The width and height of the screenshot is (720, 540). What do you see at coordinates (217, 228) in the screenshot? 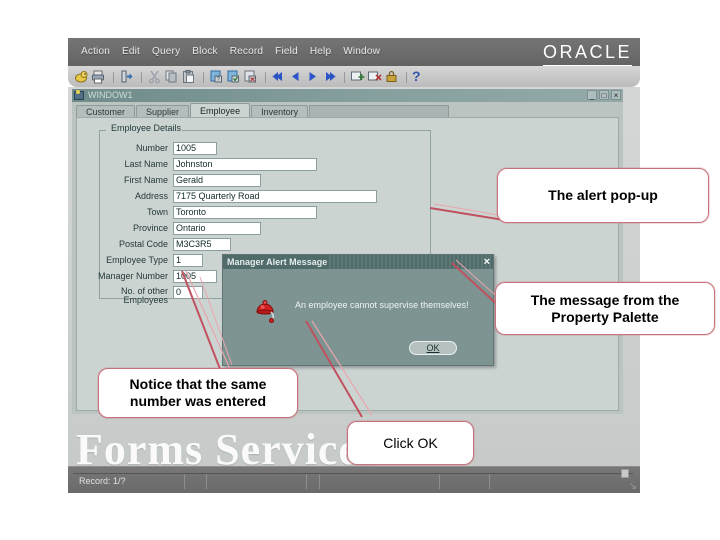
I see `input-province: Ontario` at bounding box center [217, 228].